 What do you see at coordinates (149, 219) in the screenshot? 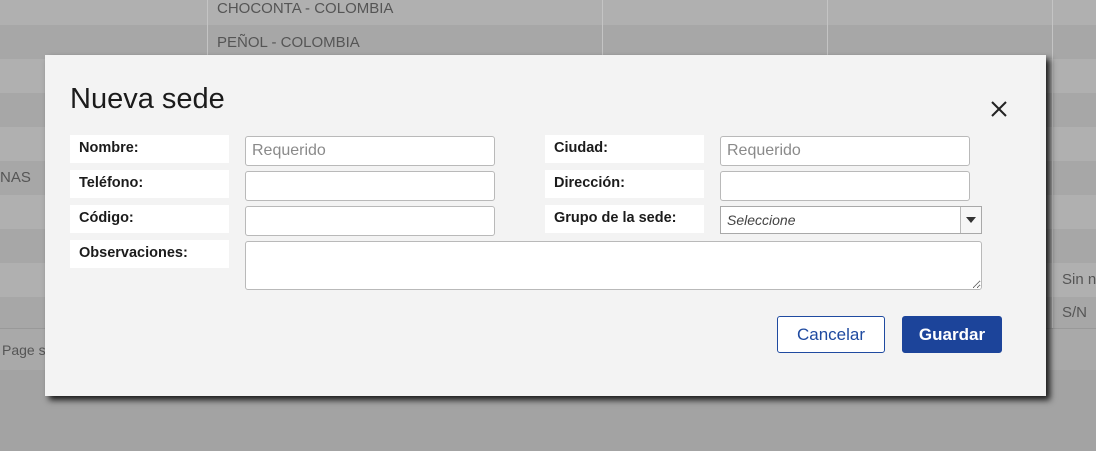
I see `codigo-label: Código:` at bounding box center [149, 219].